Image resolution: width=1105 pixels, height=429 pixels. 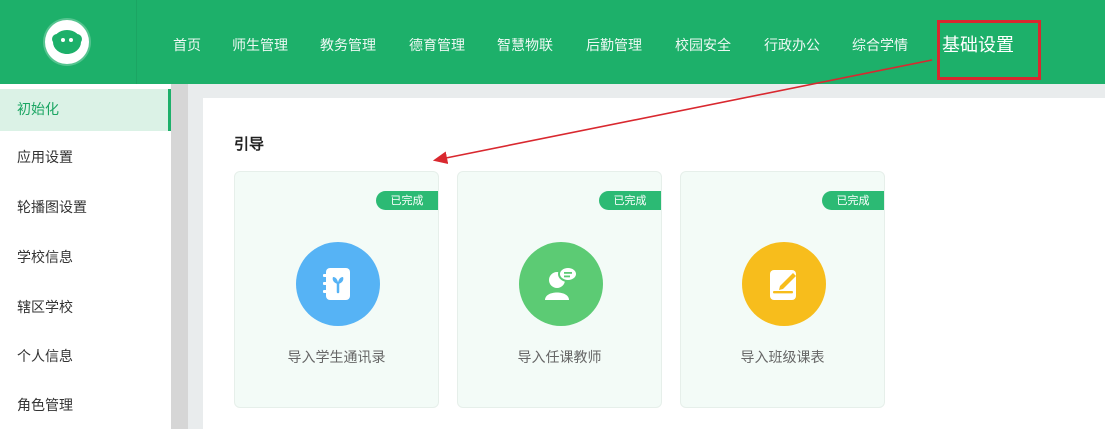 I want to click on sidebar-item-role-management: 角色管理, so click(x=85, y=406).